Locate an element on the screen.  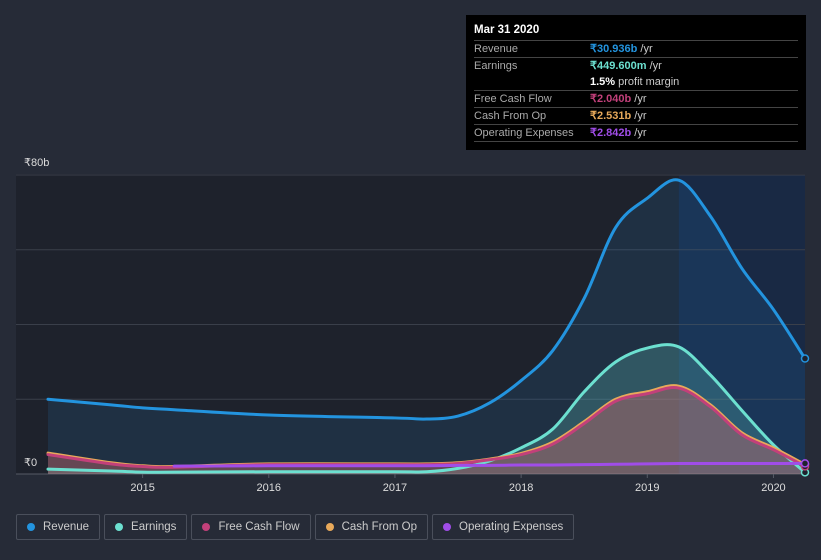
tooltip-amount: ₹2.842b is located at coordinates (611, 133).